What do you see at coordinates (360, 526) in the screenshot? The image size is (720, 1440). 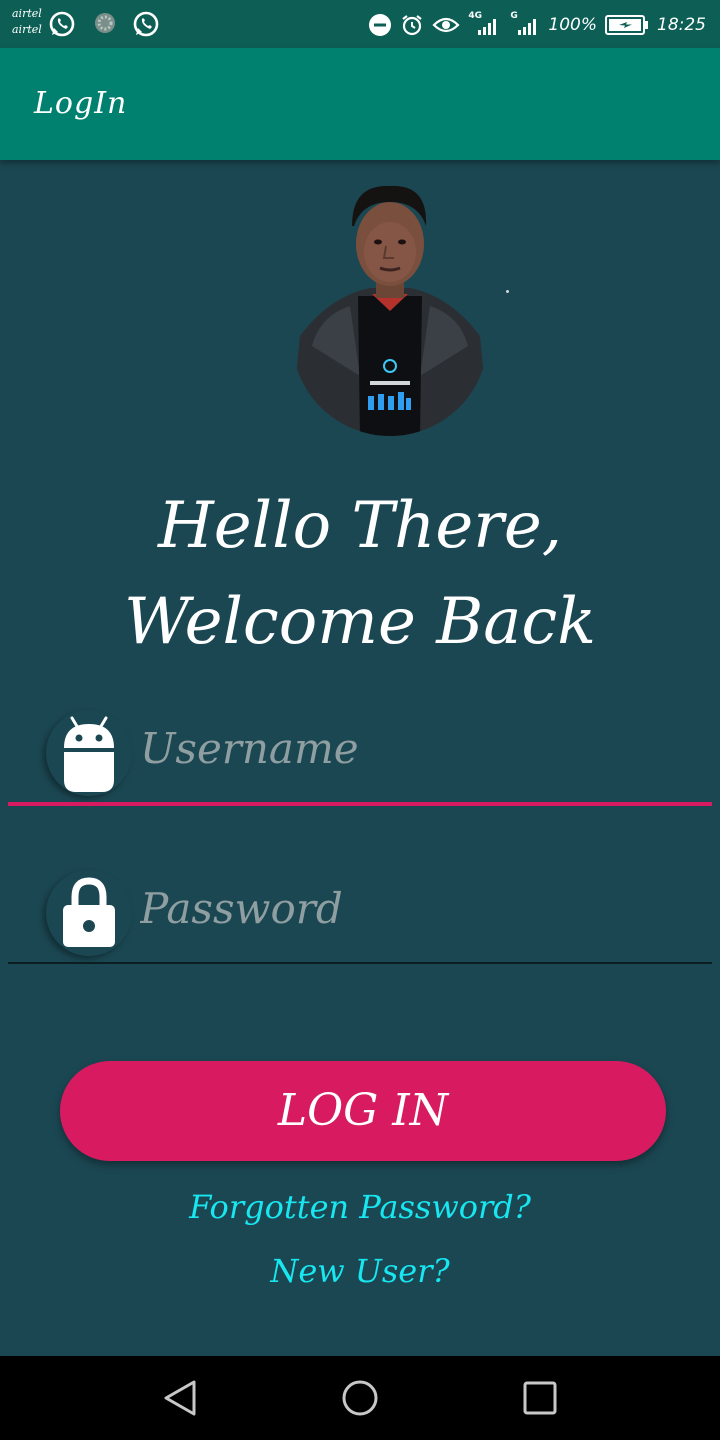 I see `greeting-line-1: Hello There,` at bounding box center [360, 526].